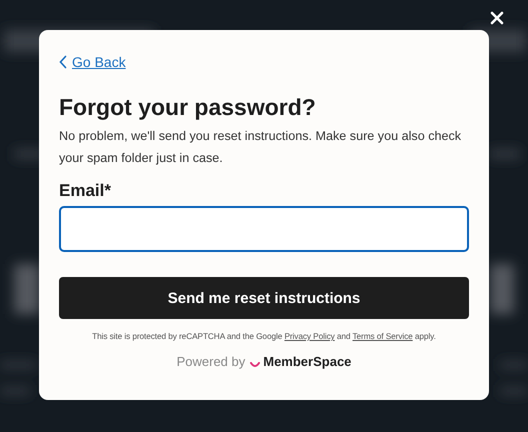 Image resolution: width=528 pixels, height=432 pixels. I want to click on field-label: Email*, so click(85, 191).